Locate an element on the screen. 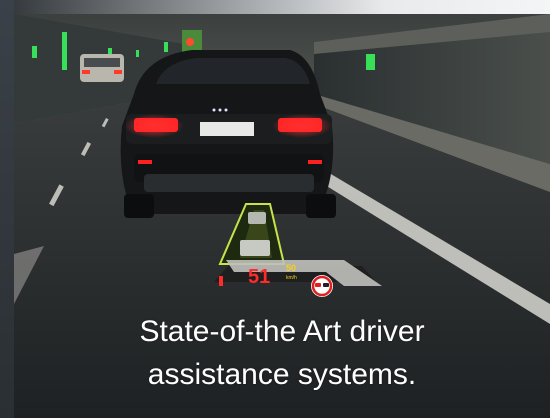 Image resolution: width=550 pixels, height=418 pixels. hud-speed-unit: km/h is located at coordinates (291, 278).